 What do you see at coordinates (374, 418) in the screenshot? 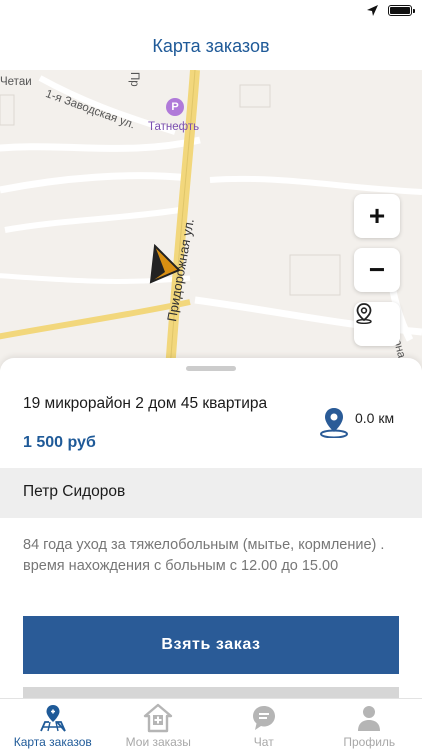
I see `order-distance: 0.0 км` at bounding box center [374, 418].